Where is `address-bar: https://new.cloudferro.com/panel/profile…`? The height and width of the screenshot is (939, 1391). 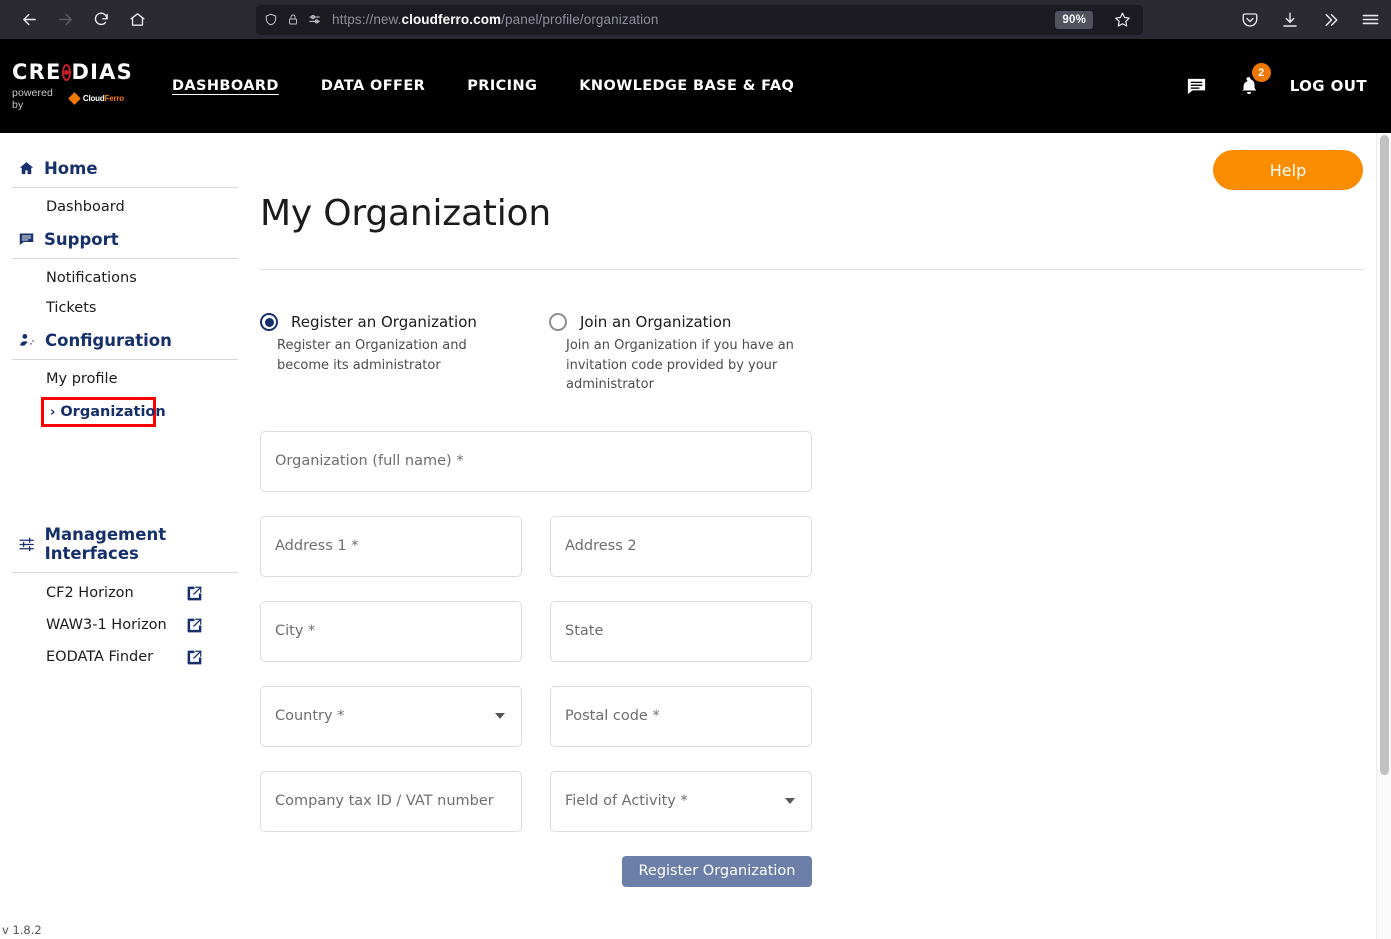 address-bar: https://new.cloudferro.com/panel/profile… is located at coordinates (699, 19).